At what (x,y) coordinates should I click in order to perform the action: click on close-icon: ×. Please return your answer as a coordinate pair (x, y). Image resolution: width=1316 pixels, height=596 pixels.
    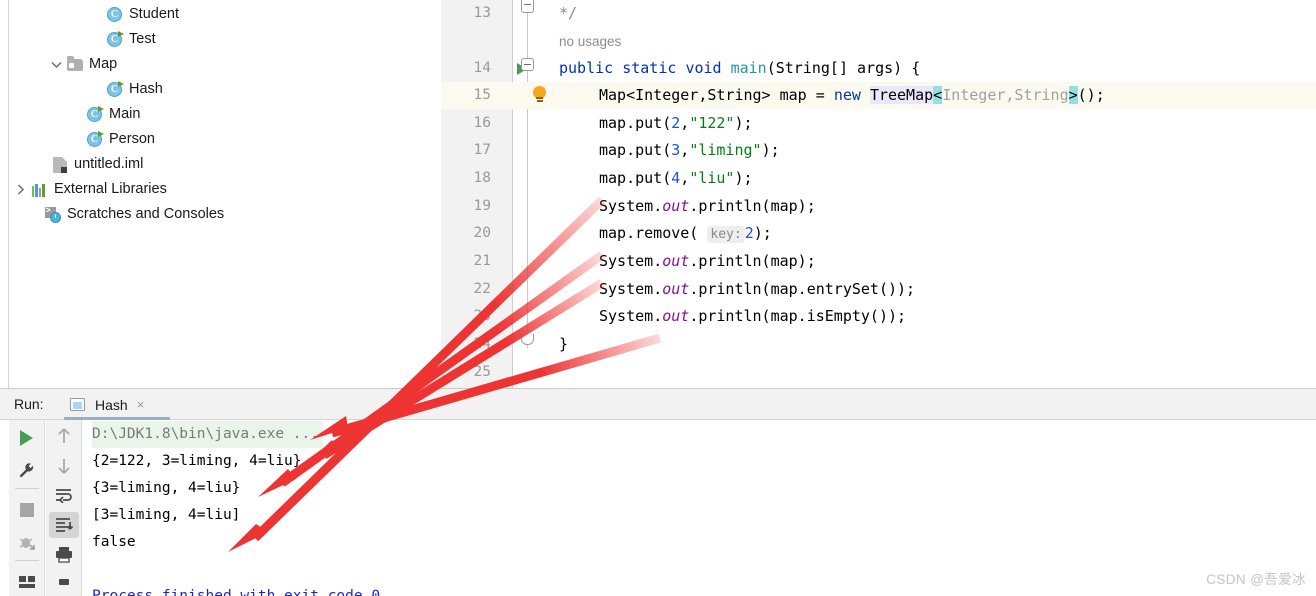
    Looking at the image, I should click on (141, 404).